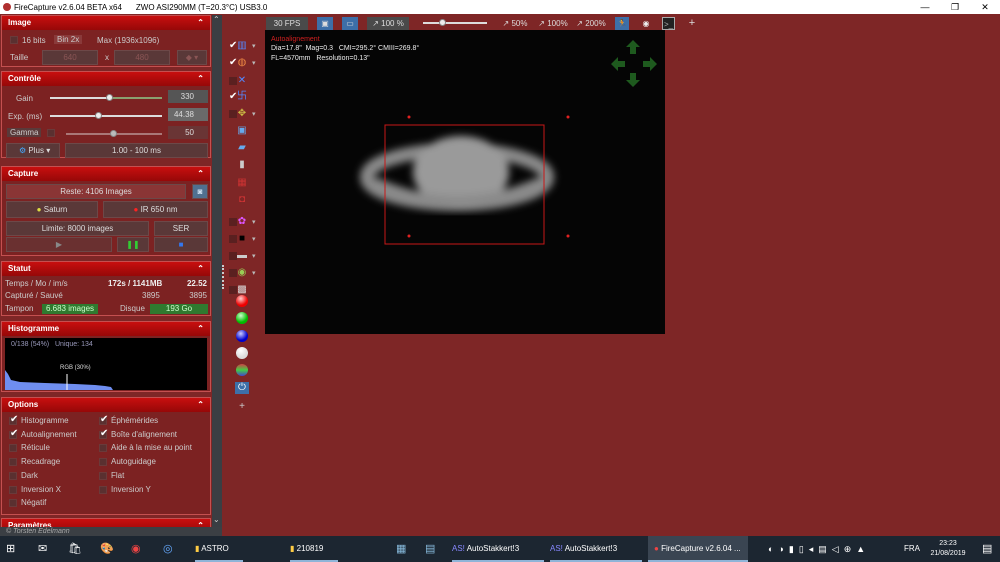 Image resolution: width=1000 pixels, height=562 pixels. I want to click on object-button: ● Saturn, so click(52, 209).